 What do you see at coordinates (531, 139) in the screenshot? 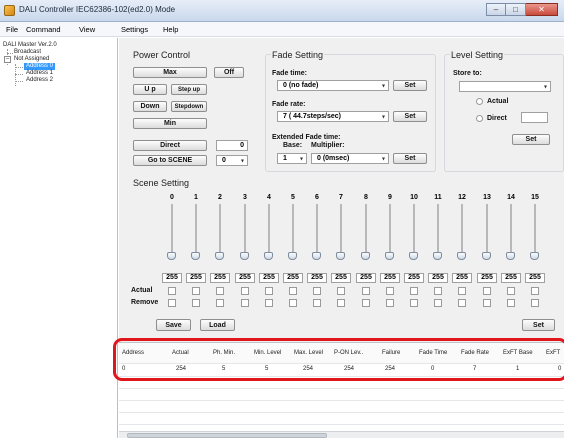
I see `level-set-button: Set` at bounding box center [531, 139].